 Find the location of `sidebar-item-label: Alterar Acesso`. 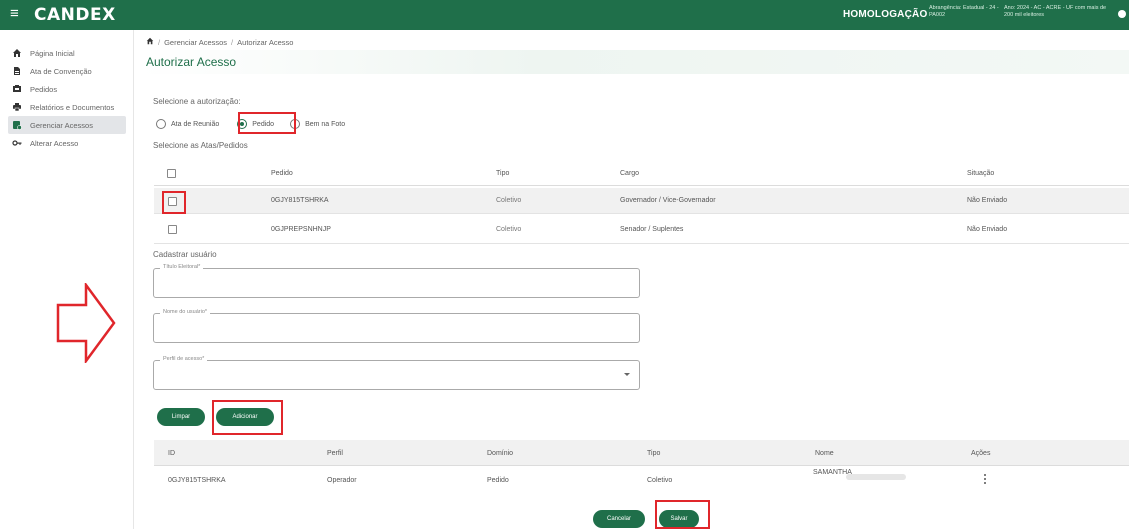

sidebar-item-label: Alterar Acesso is located at coordinates (54, 143).